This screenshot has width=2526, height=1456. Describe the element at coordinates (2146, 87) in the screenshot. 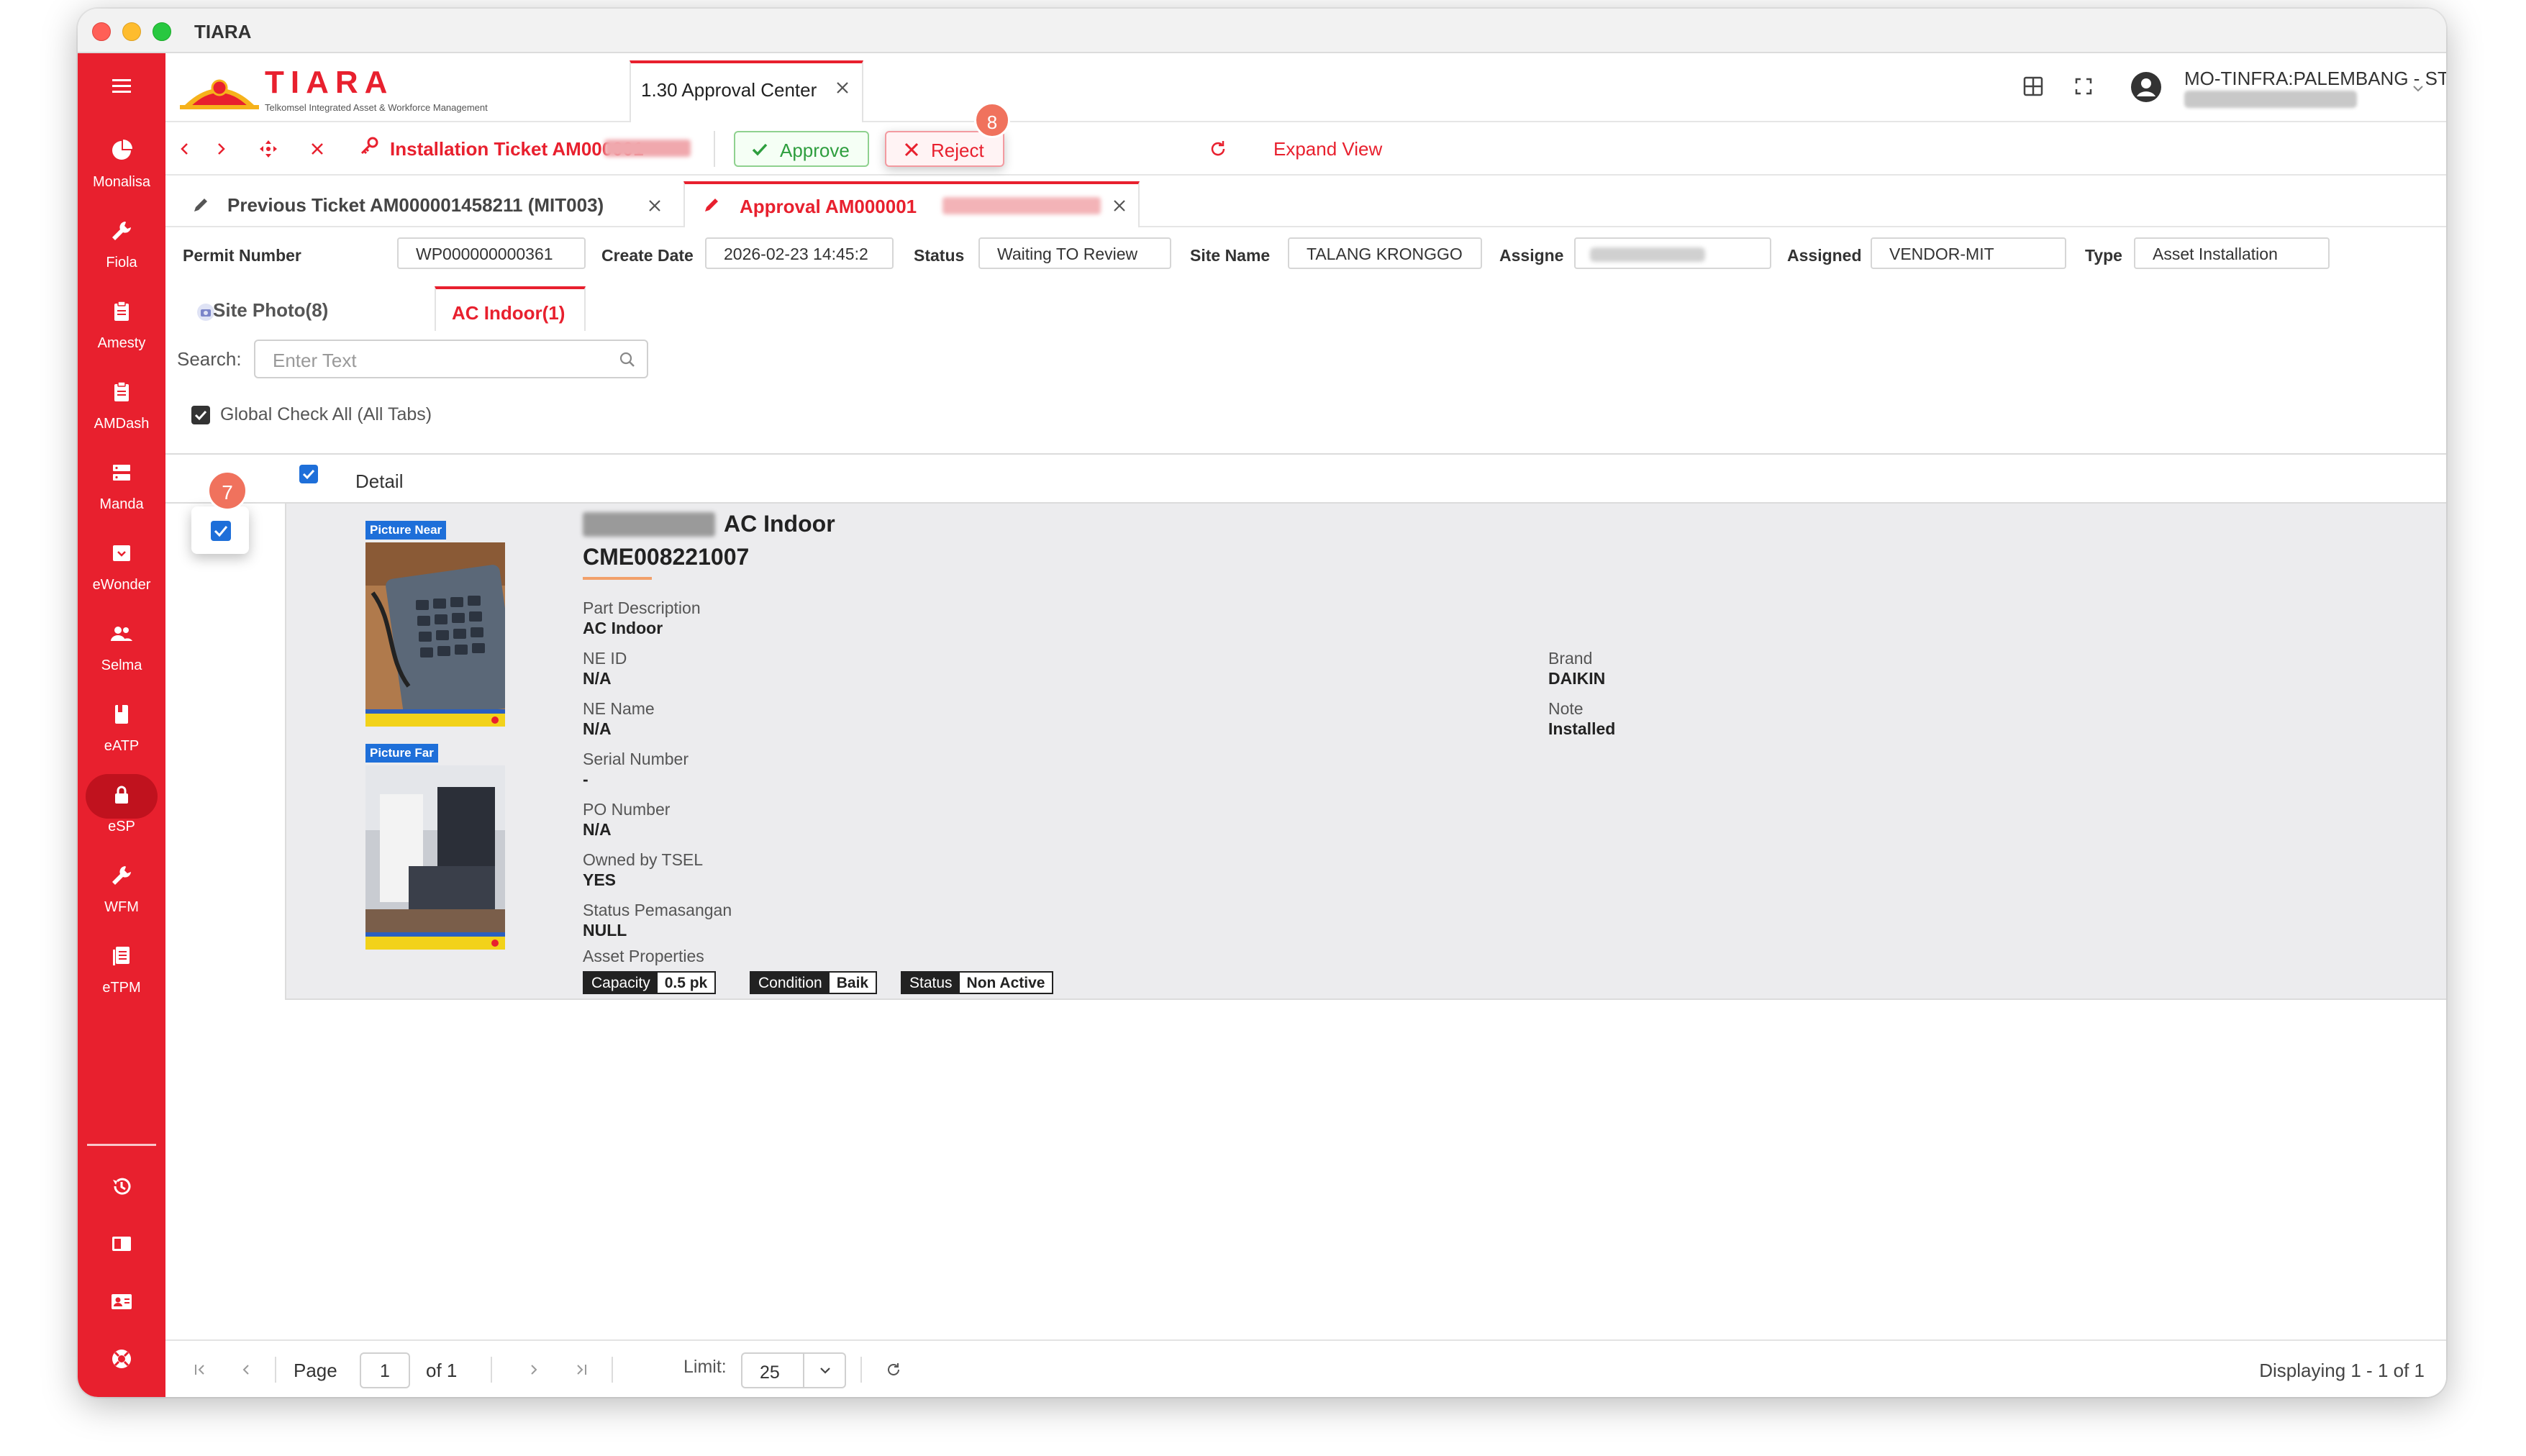

I see `user-avatar-icon` at that location.